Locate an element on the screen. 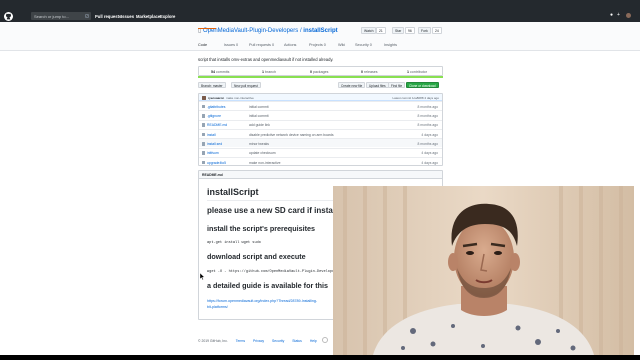 The image size is (640, 360). table-row: install.sed minor tweaks 8 months ago is located at coordinates (320, 143).